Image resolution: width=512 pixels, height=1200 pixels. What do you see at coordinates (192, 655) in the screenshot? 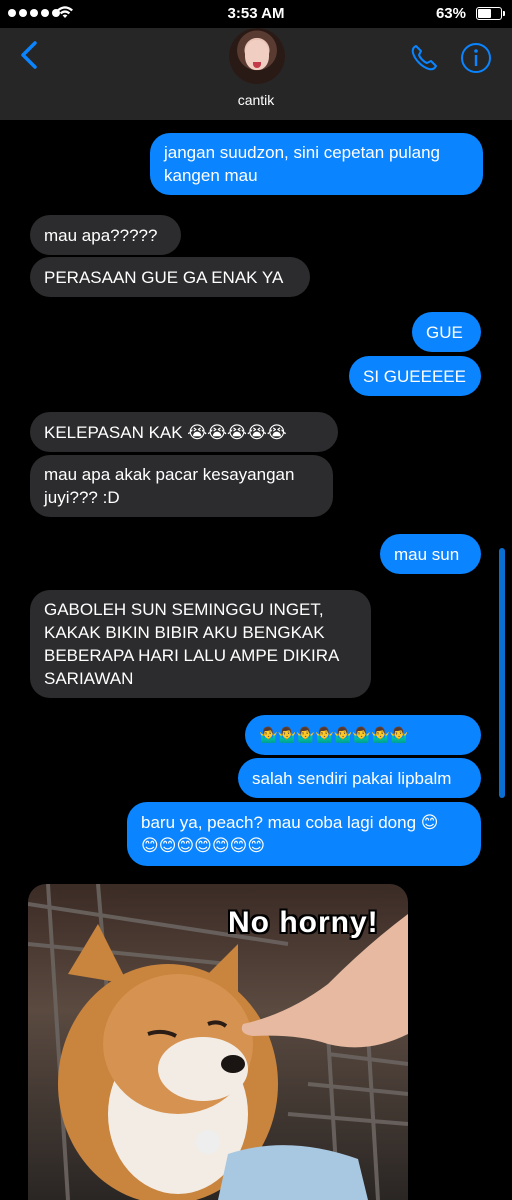
I see `message-text-line: BEBERAPA HARI LALU AMPE DIKIRA` at bounding box center [192, 655].